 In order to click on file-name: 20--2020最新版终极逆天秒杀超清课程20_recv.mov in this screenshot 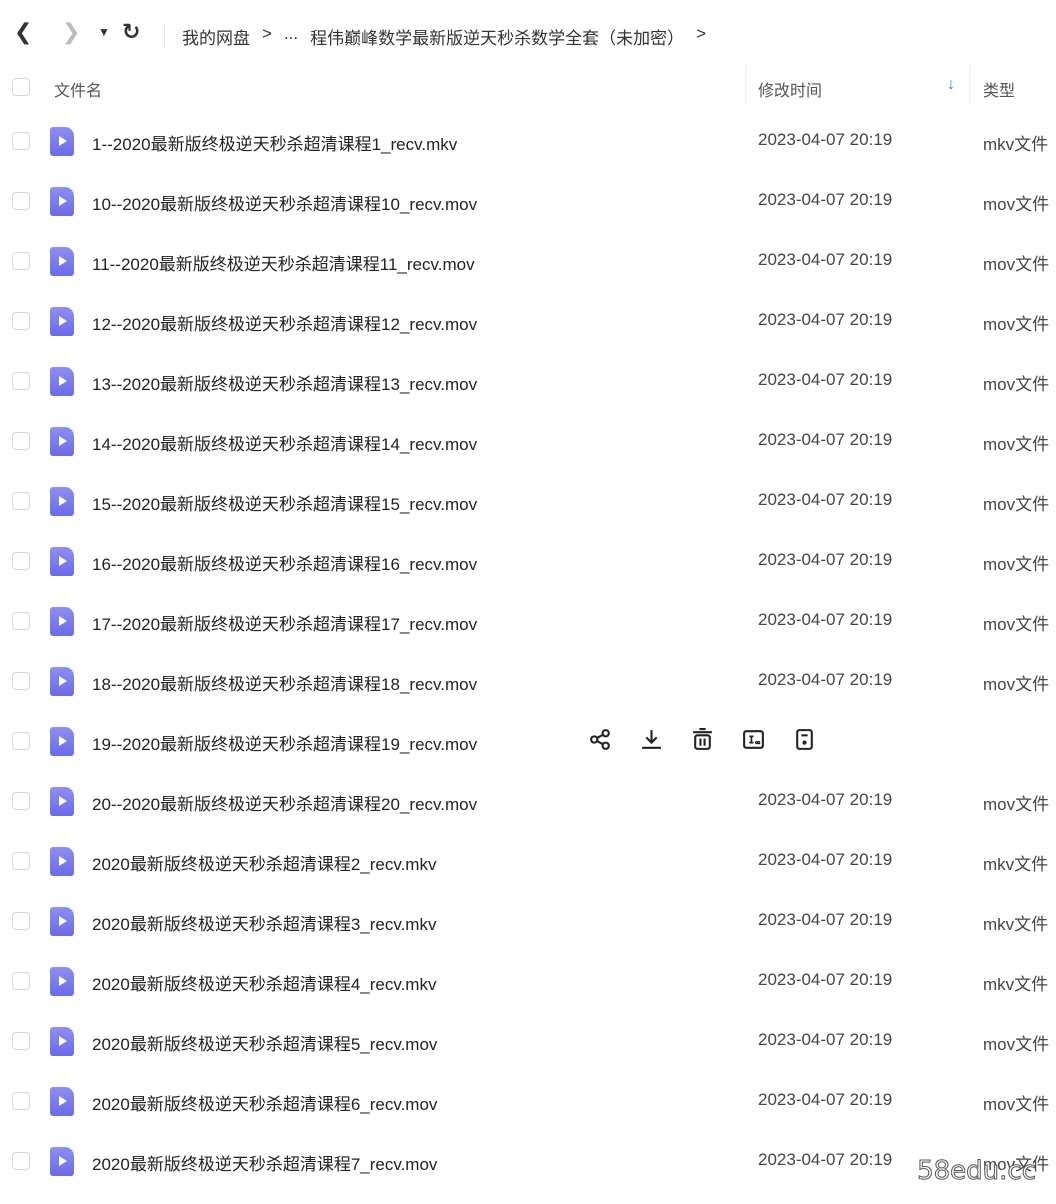, I will do `click(284, 802)`.